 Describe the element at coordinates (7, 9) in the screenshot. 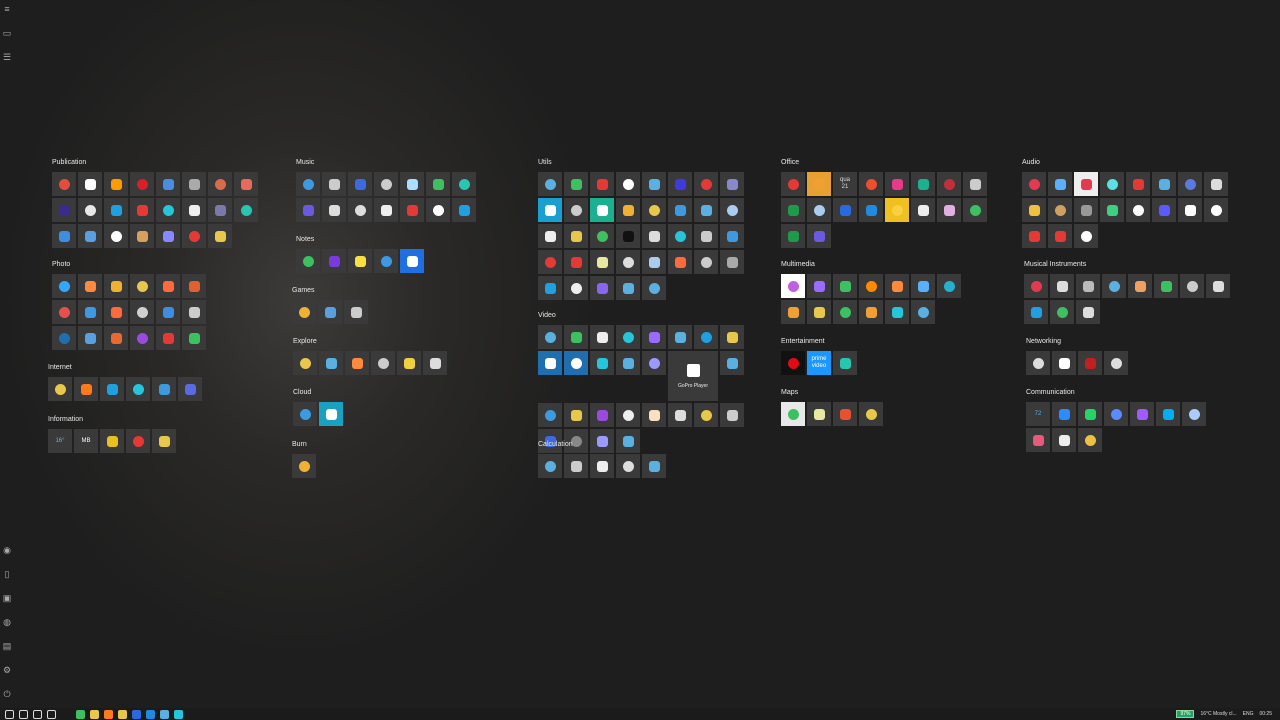

I see `hamburger-icon: ≡` at that location.